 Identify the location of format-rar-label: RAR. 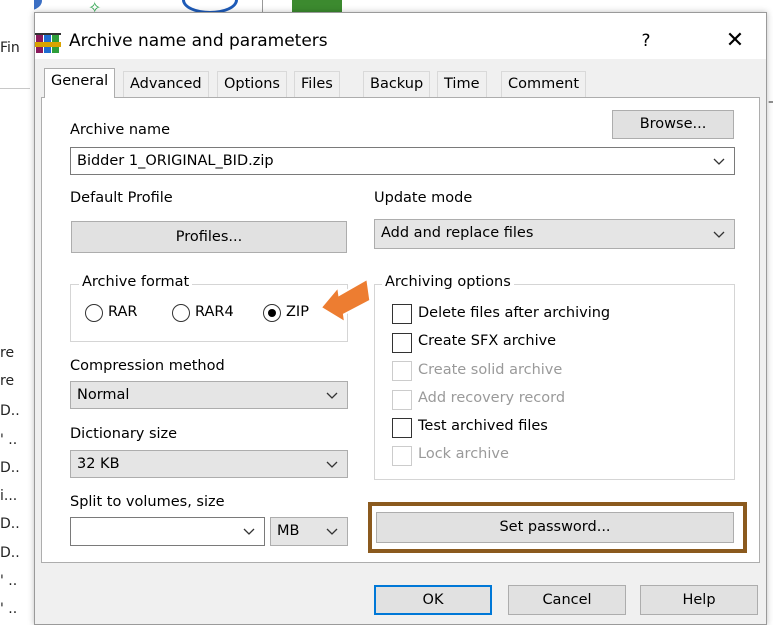
(122, 312).